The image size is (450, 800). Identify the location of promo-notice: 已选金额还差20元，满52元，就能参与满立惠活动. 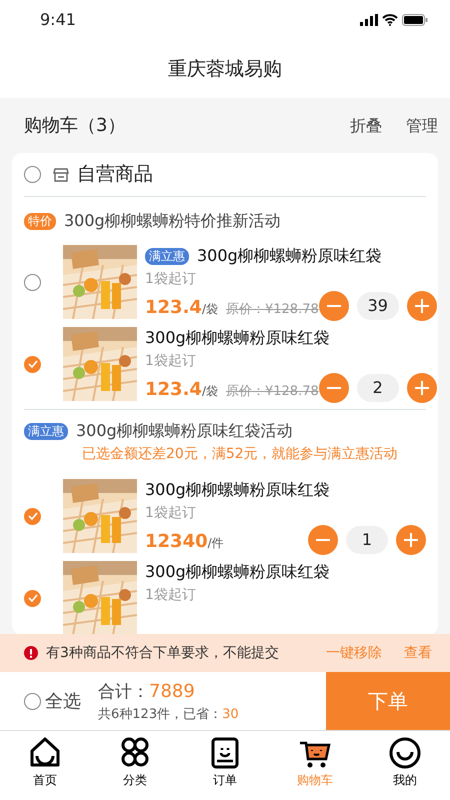
(240, 454).